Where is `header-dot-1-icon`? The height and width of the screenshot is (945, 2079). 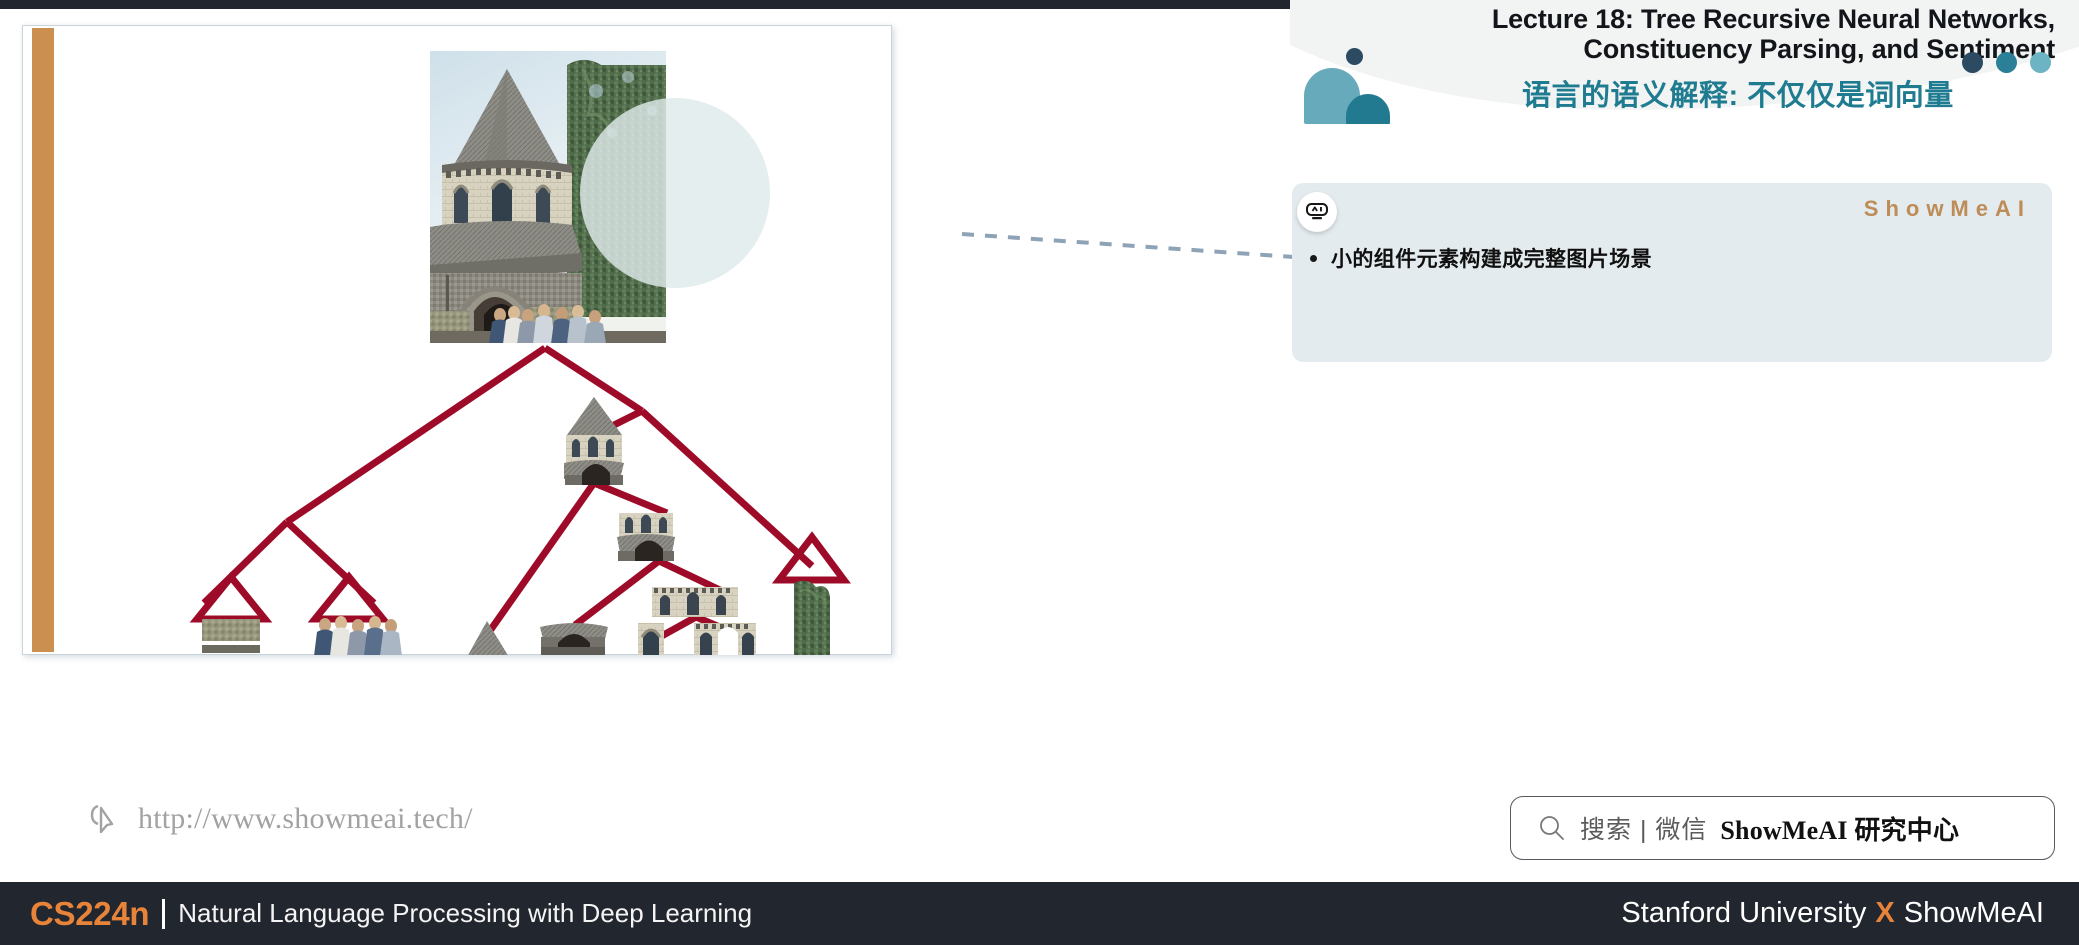 header-dot-1-icon is located at coordinates (1972, 62).